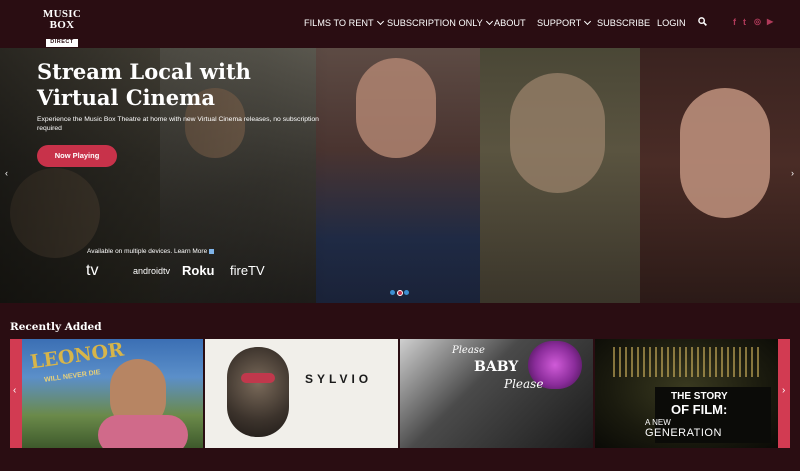  What do you see at coordinates (72, 376) in the screenshot?
I see `film-subtitle: WILL NEVER DIE` at bounding box center [72, 376].